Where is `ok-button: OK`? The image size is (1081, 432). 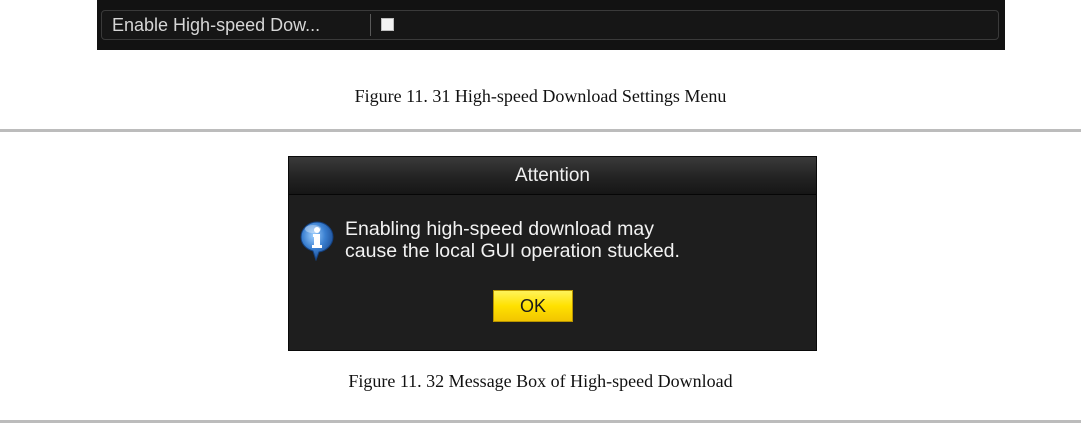
ok-button: OK is located at coordinates (533, 306).